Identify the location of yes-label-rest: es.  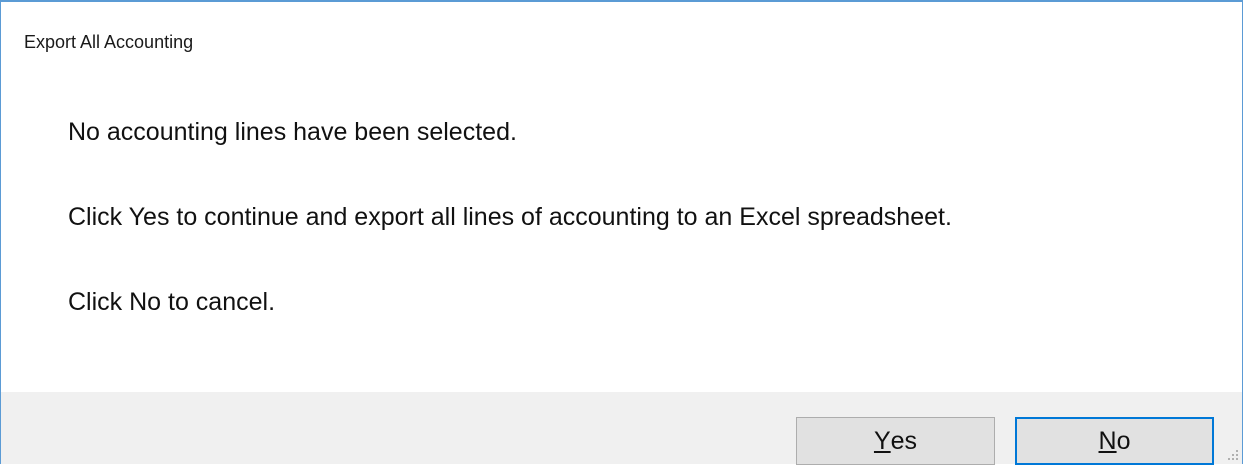
(904, 440).